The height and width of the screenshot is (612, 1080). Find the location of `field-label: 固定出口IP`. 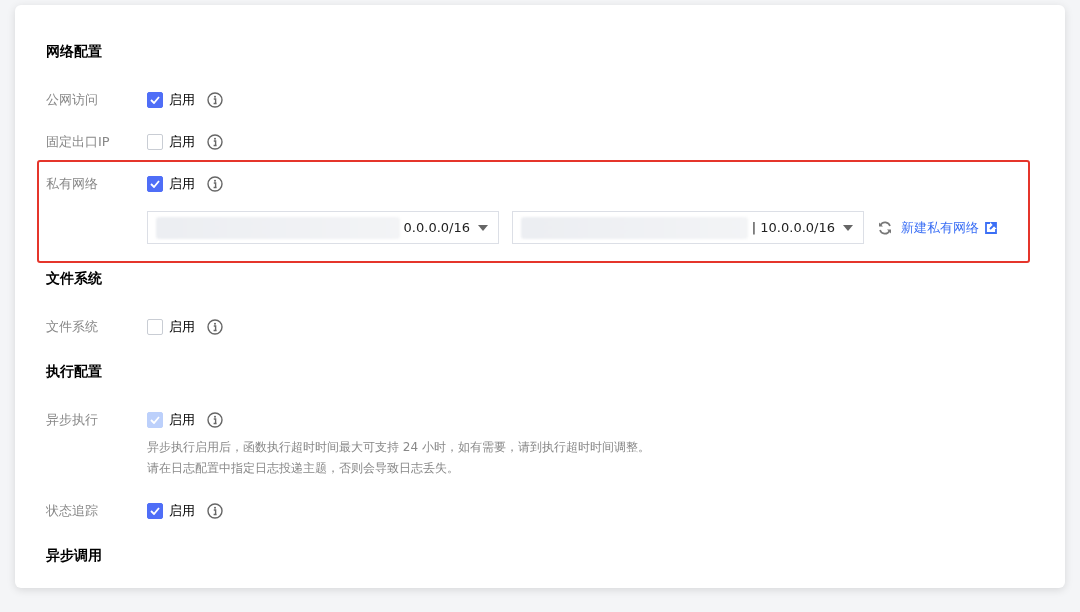

field-label: 固定出口IP is located at coordinates (78, 142).